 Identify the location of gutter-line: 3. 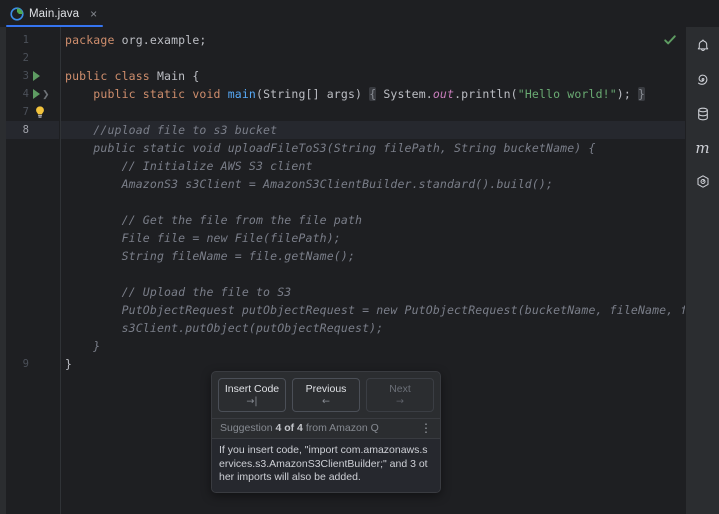
(32, 76).